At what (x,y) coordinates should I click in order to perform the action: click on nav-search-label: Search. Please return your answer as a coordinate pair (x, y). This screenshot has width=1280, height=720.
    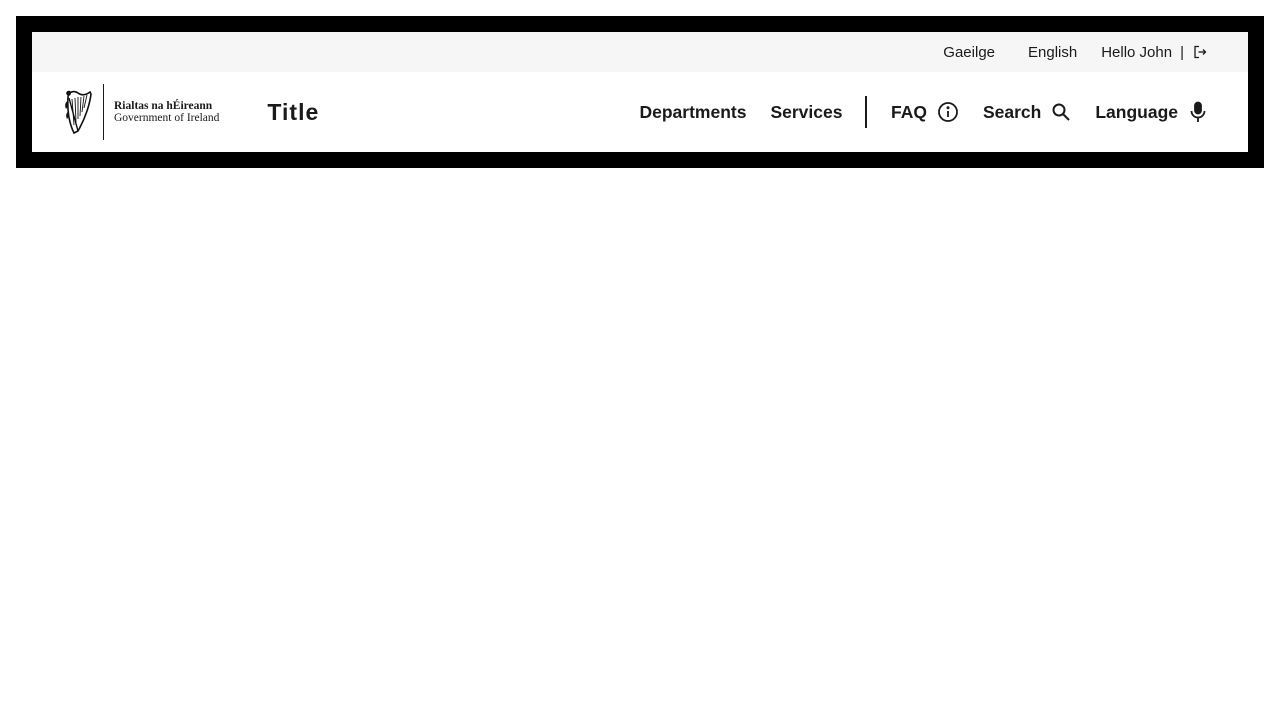
    Looking at the image, I should click on (1012, 111).